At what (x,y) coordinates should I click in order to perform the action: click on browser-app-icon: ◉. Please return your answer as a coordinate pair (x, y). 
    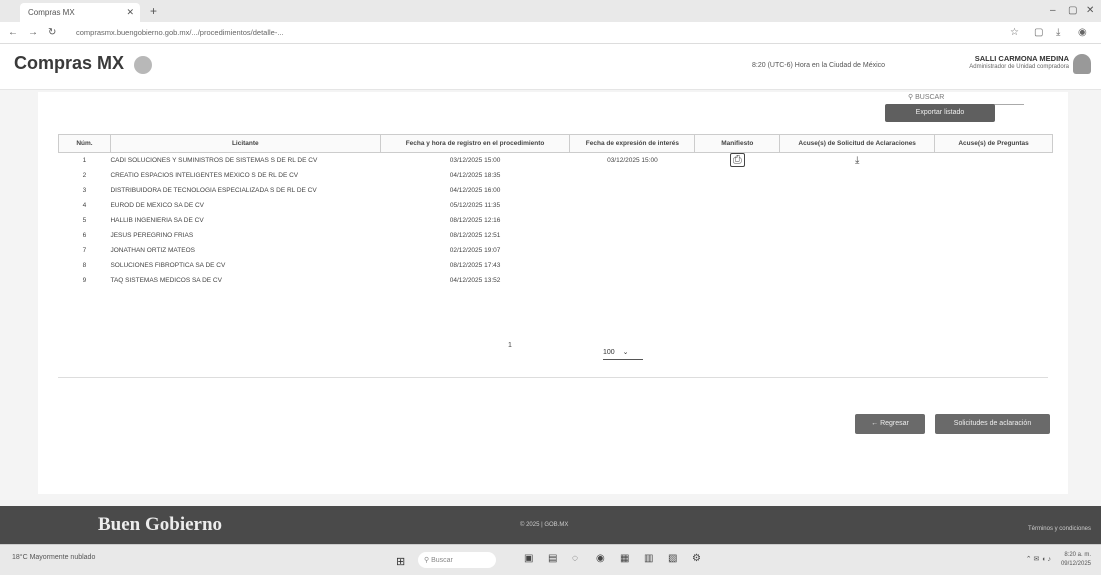
    Looking at the image, I should click on (600, 558).